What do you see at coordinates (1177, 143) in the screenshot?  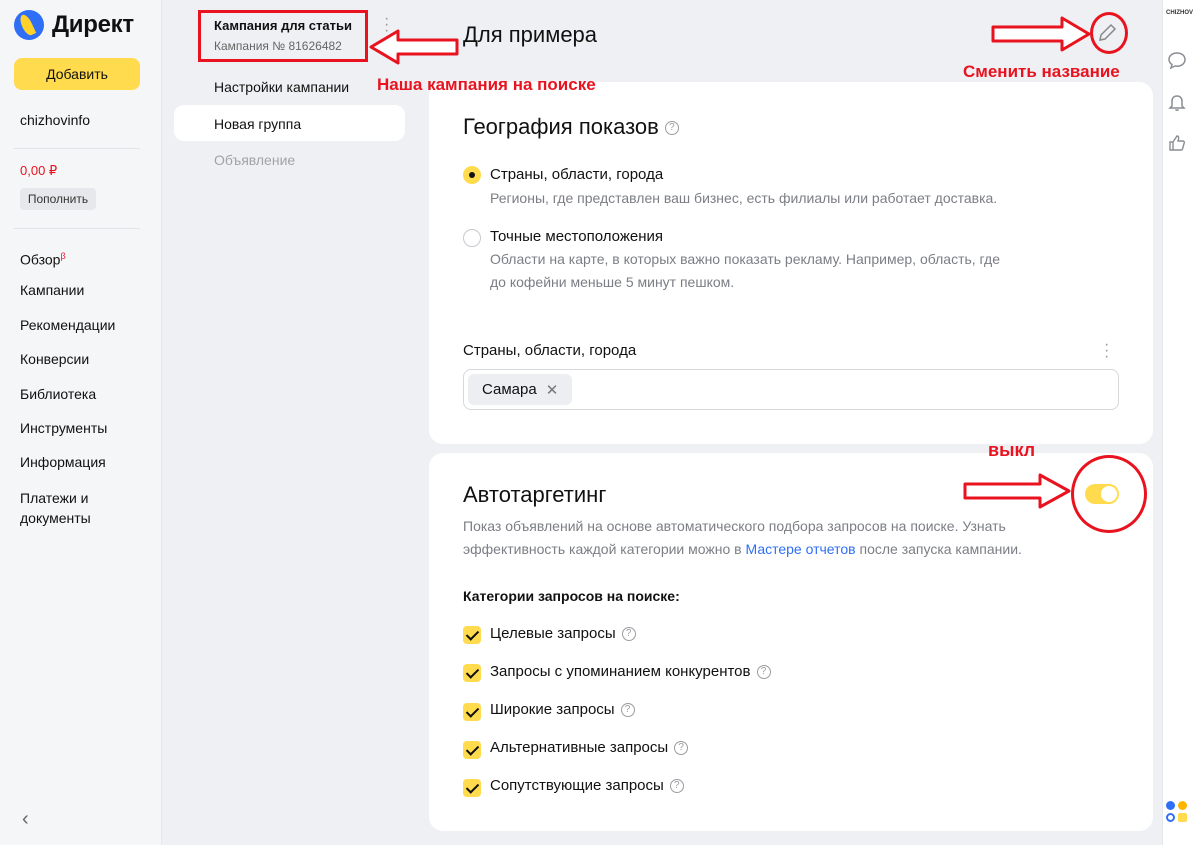 I see `thumbs-up-icon` at bounding box center [1177, 143].